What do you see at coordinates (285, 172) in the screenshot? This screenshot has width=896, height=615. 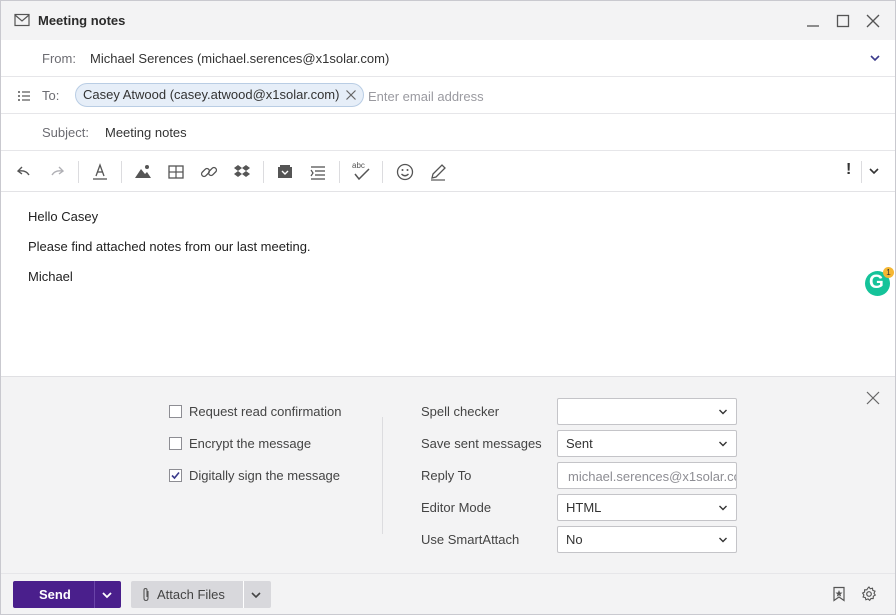 I see `archive-icon` at bounding box center [285, 172].